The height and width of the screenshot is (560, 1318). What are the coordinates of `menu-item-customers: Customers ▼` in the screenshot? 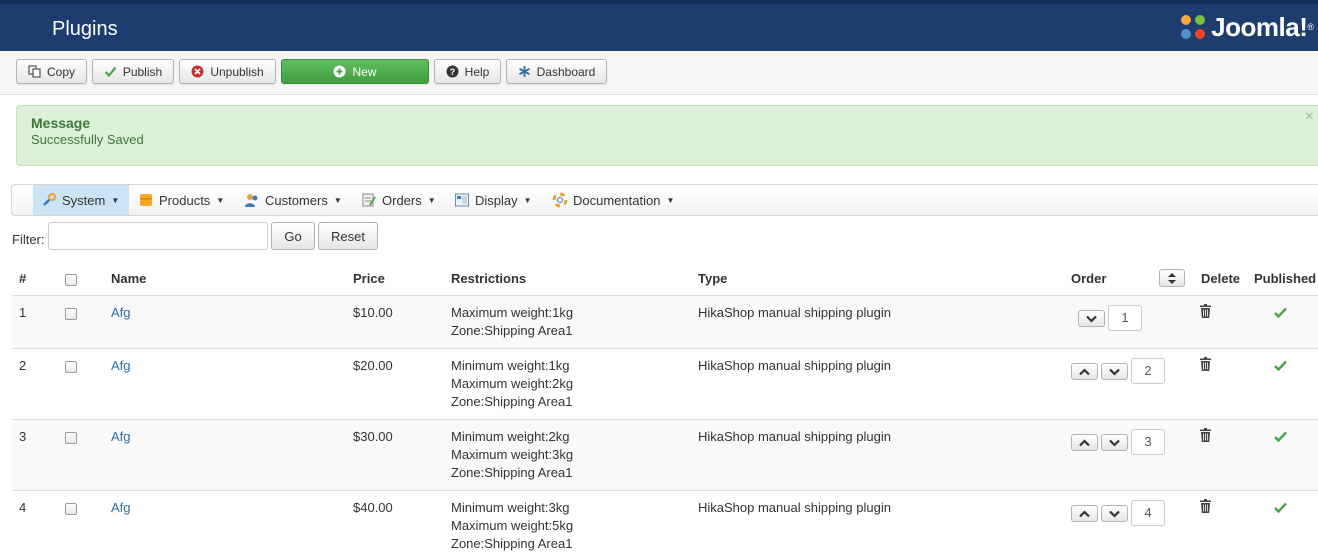 It's located at (293, 200).